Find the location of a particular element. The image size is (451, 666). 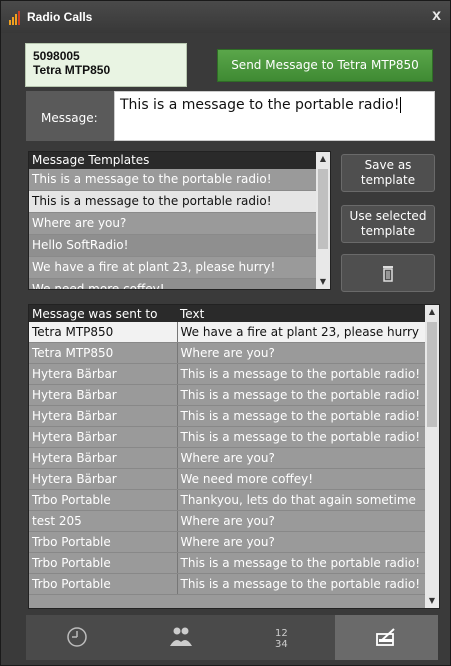

templates-scrollbar: ▲ ▼ is located at coordinates (323, 220).